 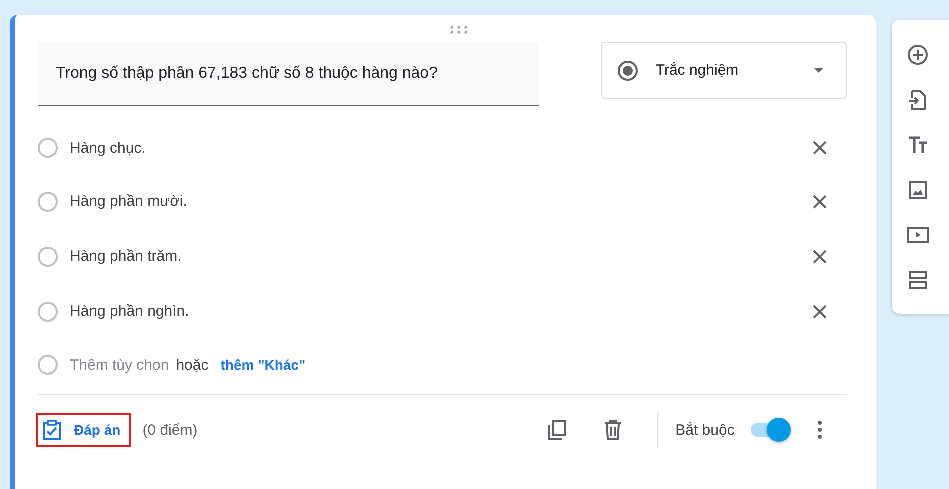 What do you see at coordinates (723, 70) in the screenshot?
I see `question-type-dropdown: Trắc nghiệm` at bounding box center [723, 70].